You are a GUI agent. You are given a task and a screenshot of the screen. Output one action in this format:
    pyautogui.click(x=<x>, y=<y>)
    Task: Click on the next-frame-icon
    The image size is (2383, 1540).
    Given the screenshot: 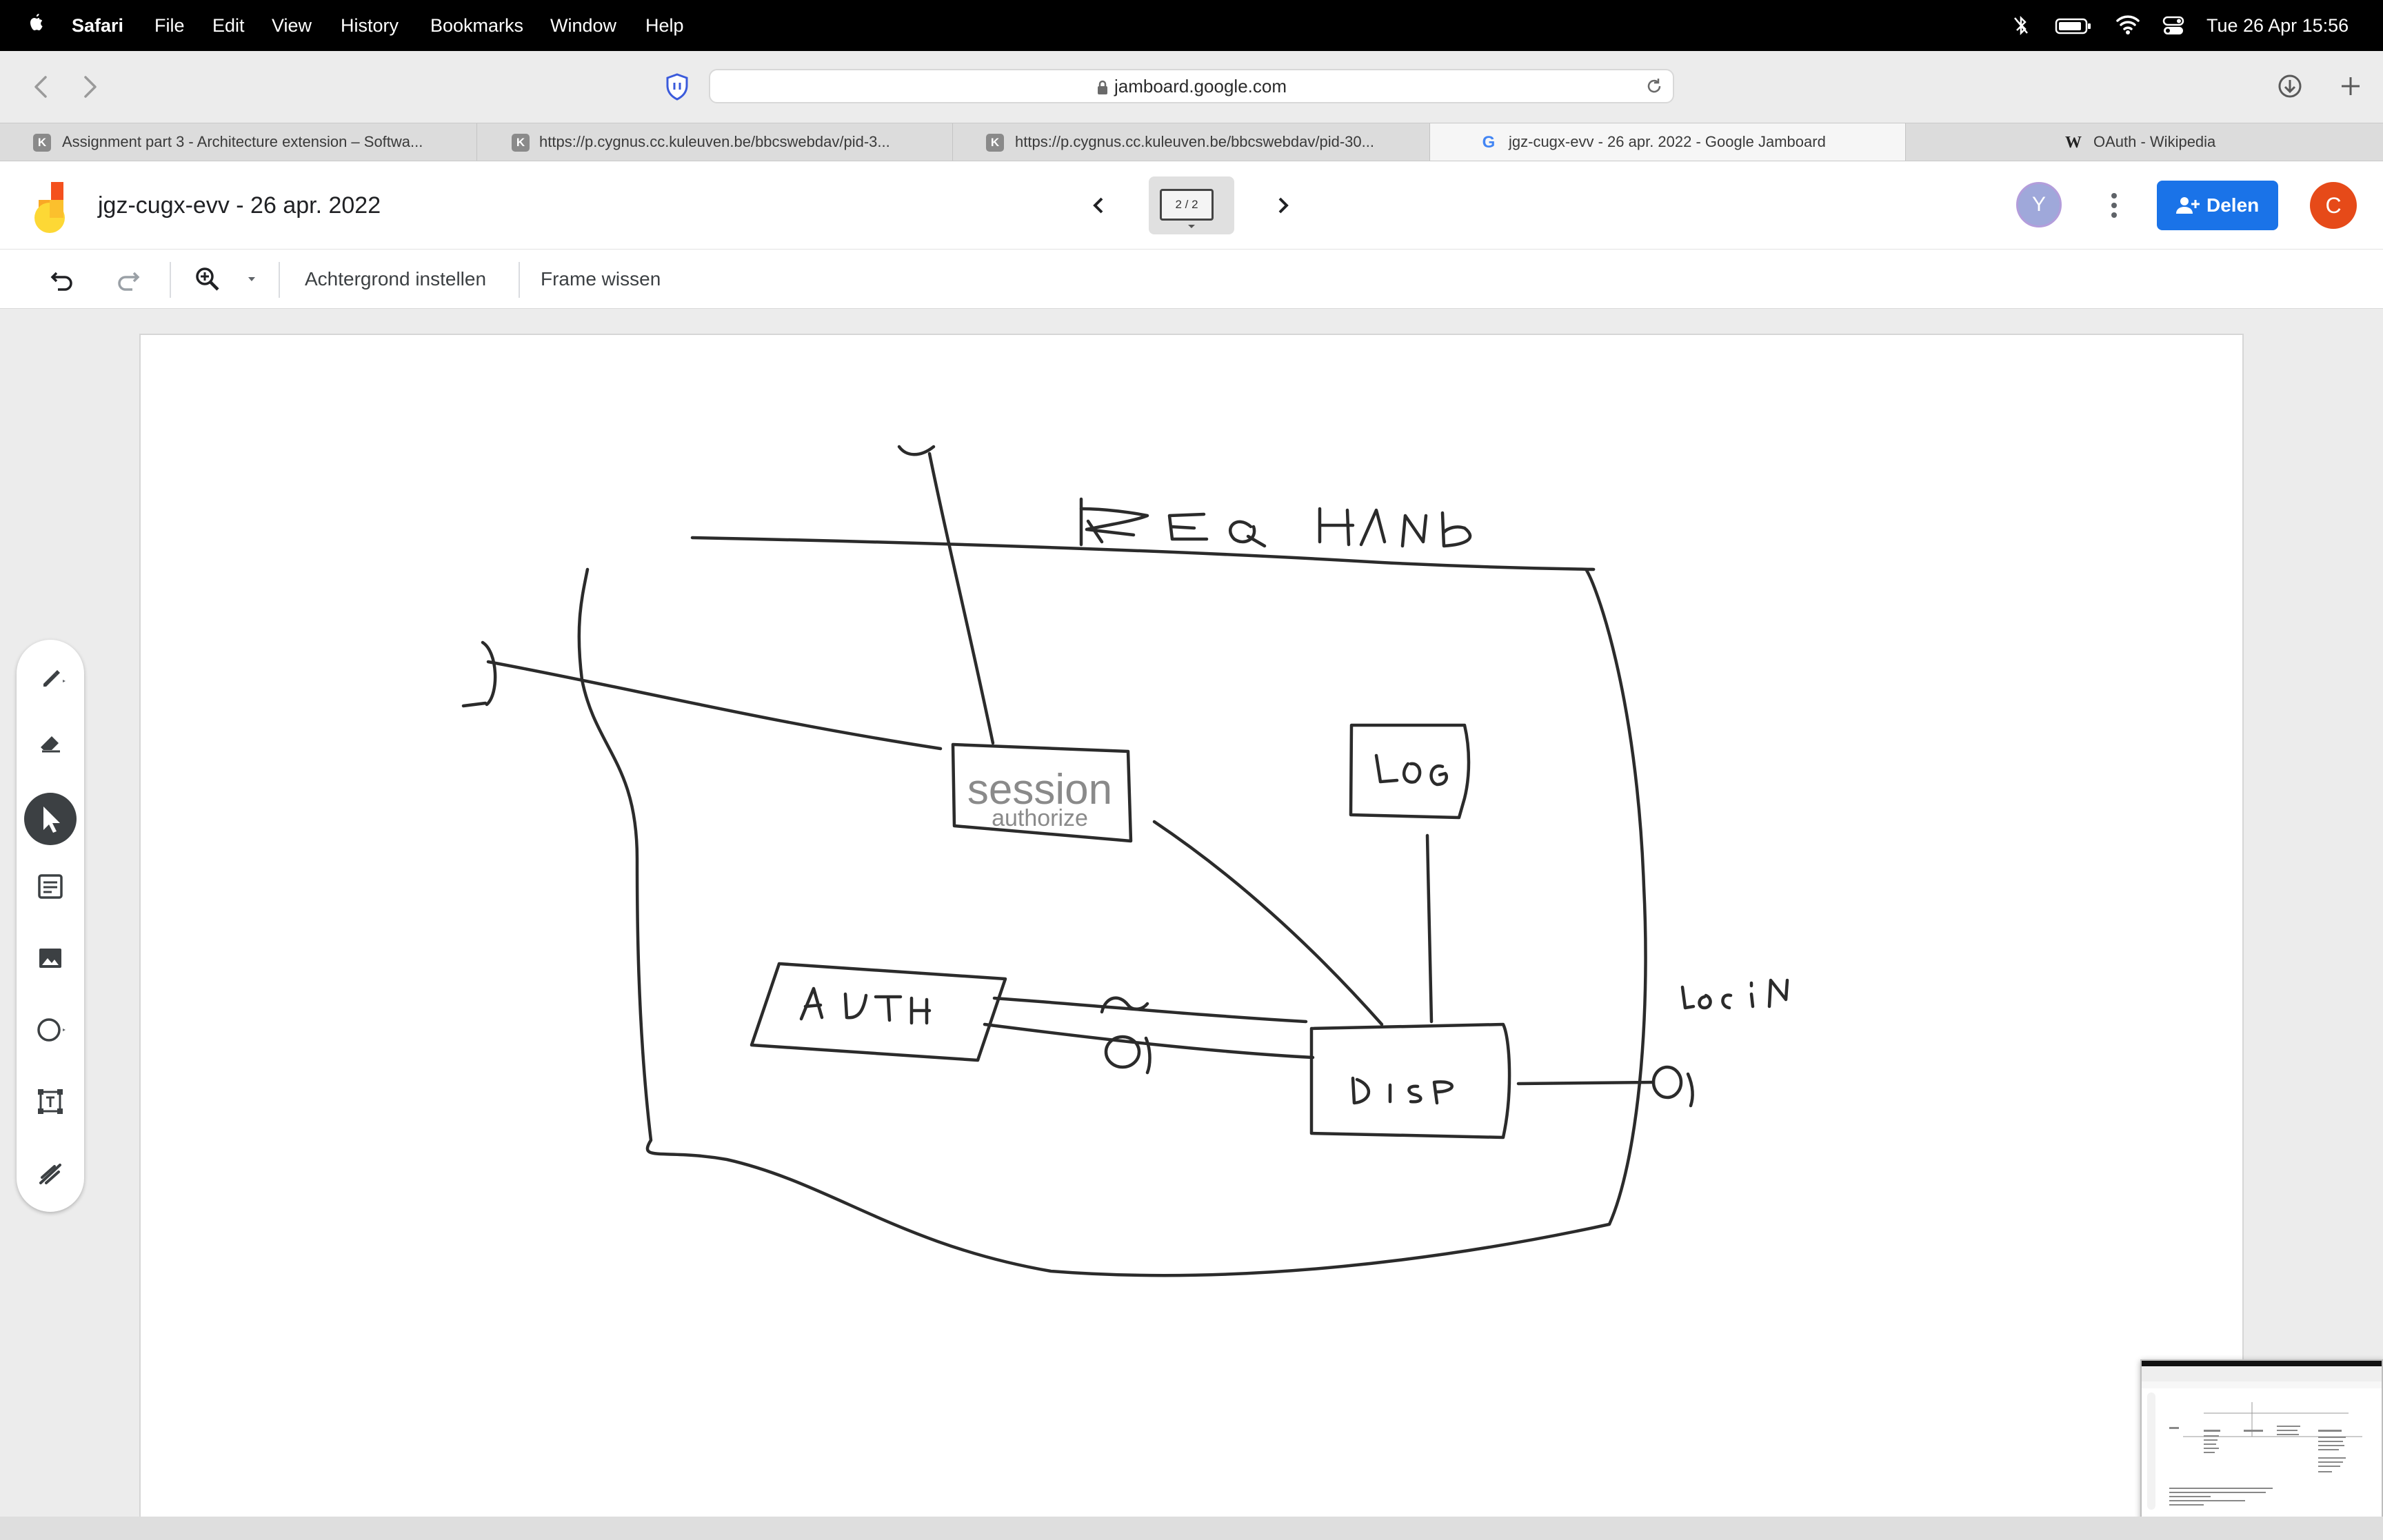 What is the action you would take?
    pyautogui.click(x=1283, y=206)
    